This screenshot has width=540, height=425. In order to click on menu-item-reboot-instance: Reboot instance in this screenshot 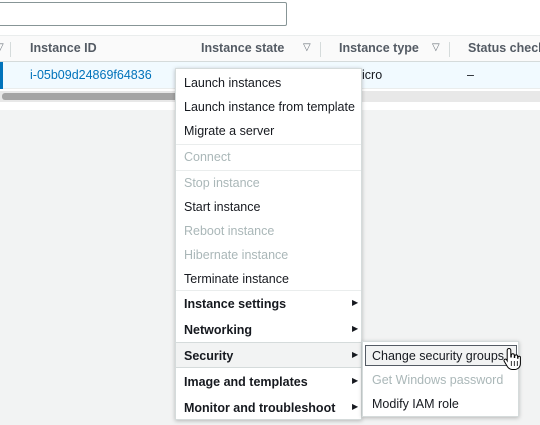, I will do `click(229, 231)`.